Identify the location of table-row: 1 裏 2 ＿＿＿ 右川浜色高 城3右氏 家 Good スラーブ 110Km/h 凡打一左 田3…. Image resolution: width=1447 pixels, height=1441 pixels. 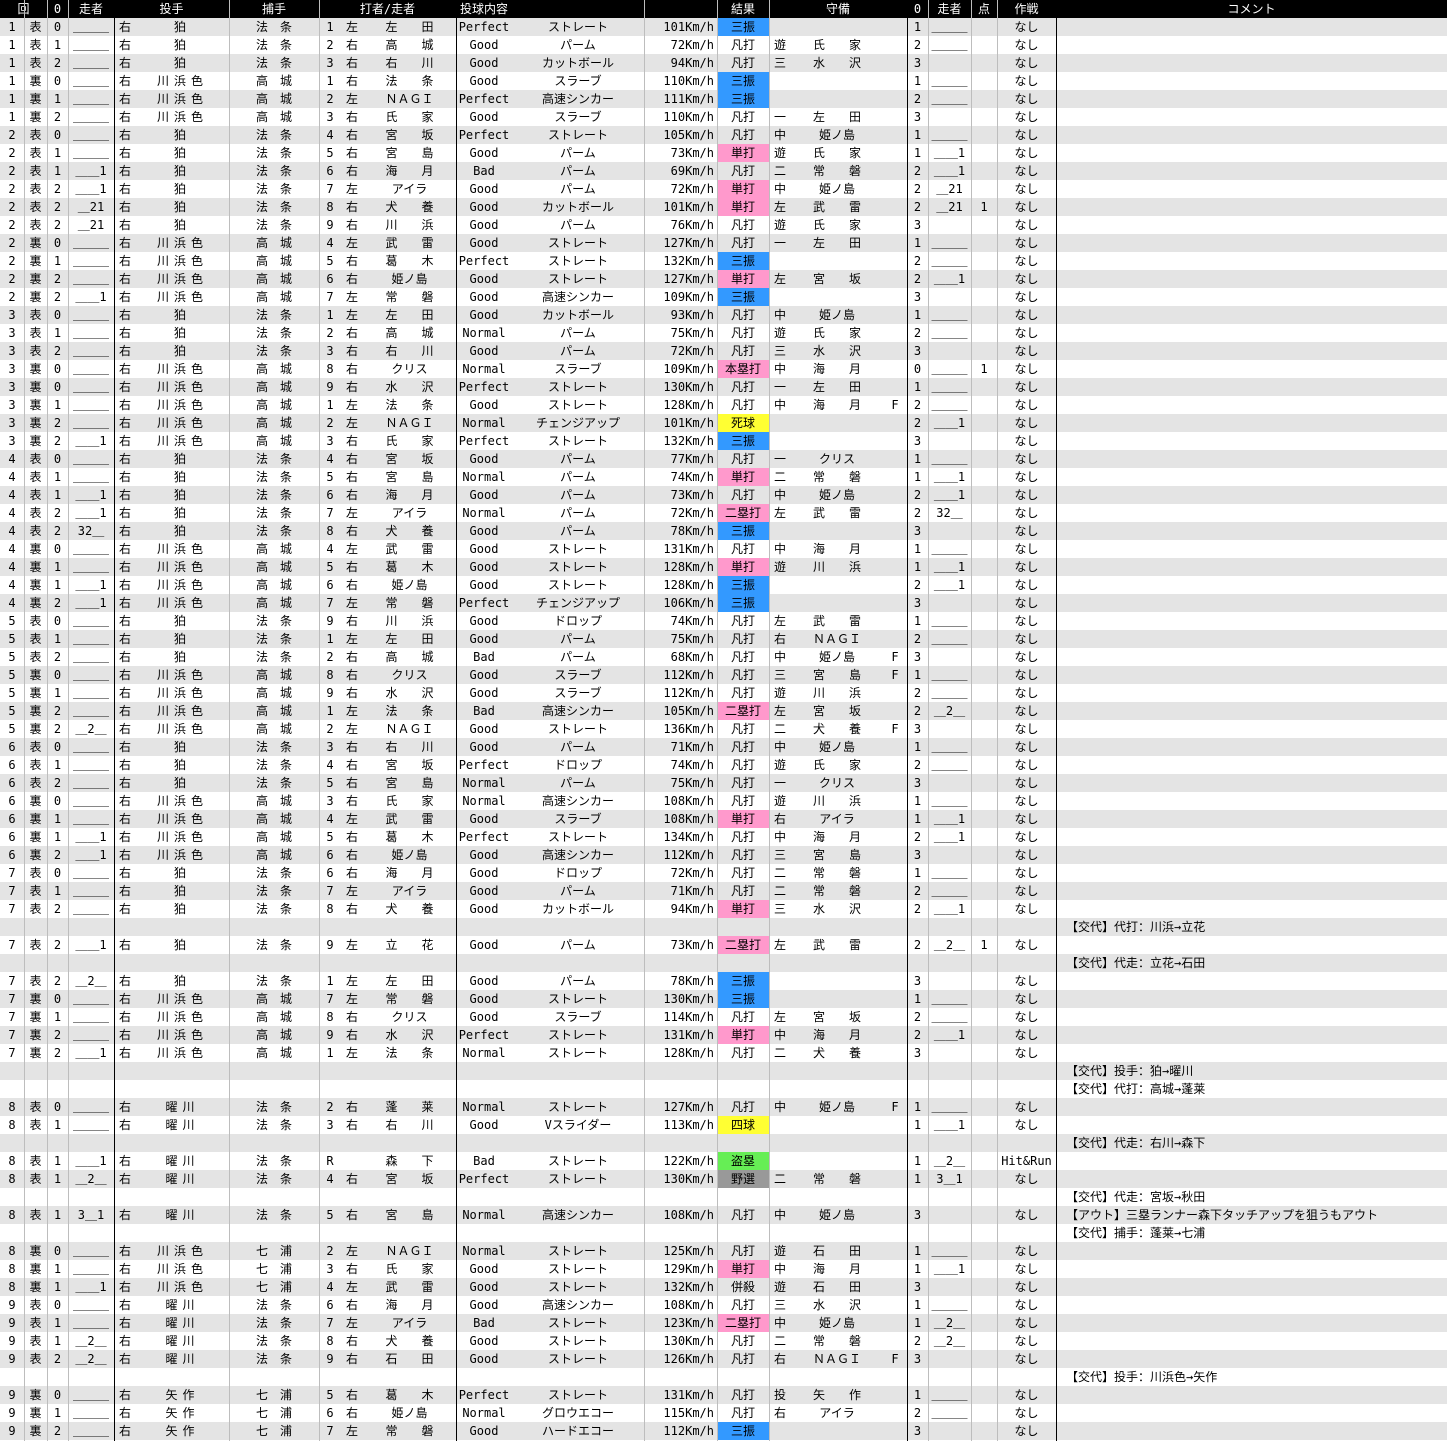
(723, 117).